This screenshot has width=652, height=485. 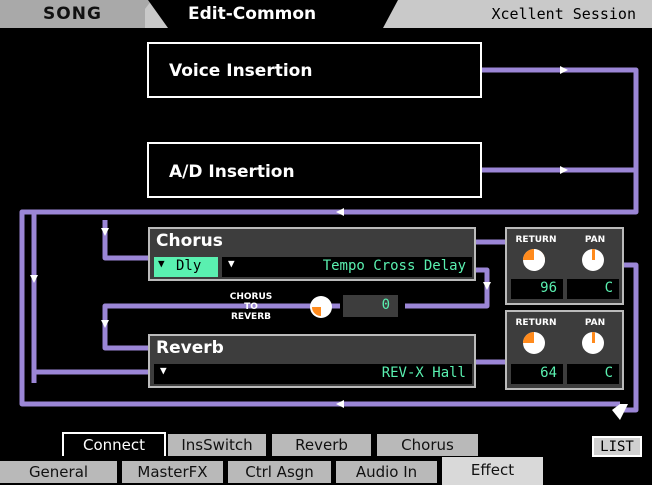 What do you see at coordinates (251, 302) in the screenshot?
I see `chorus-to-reverb-label-line1: CHORUS TO` at bounding box center [251, 302].